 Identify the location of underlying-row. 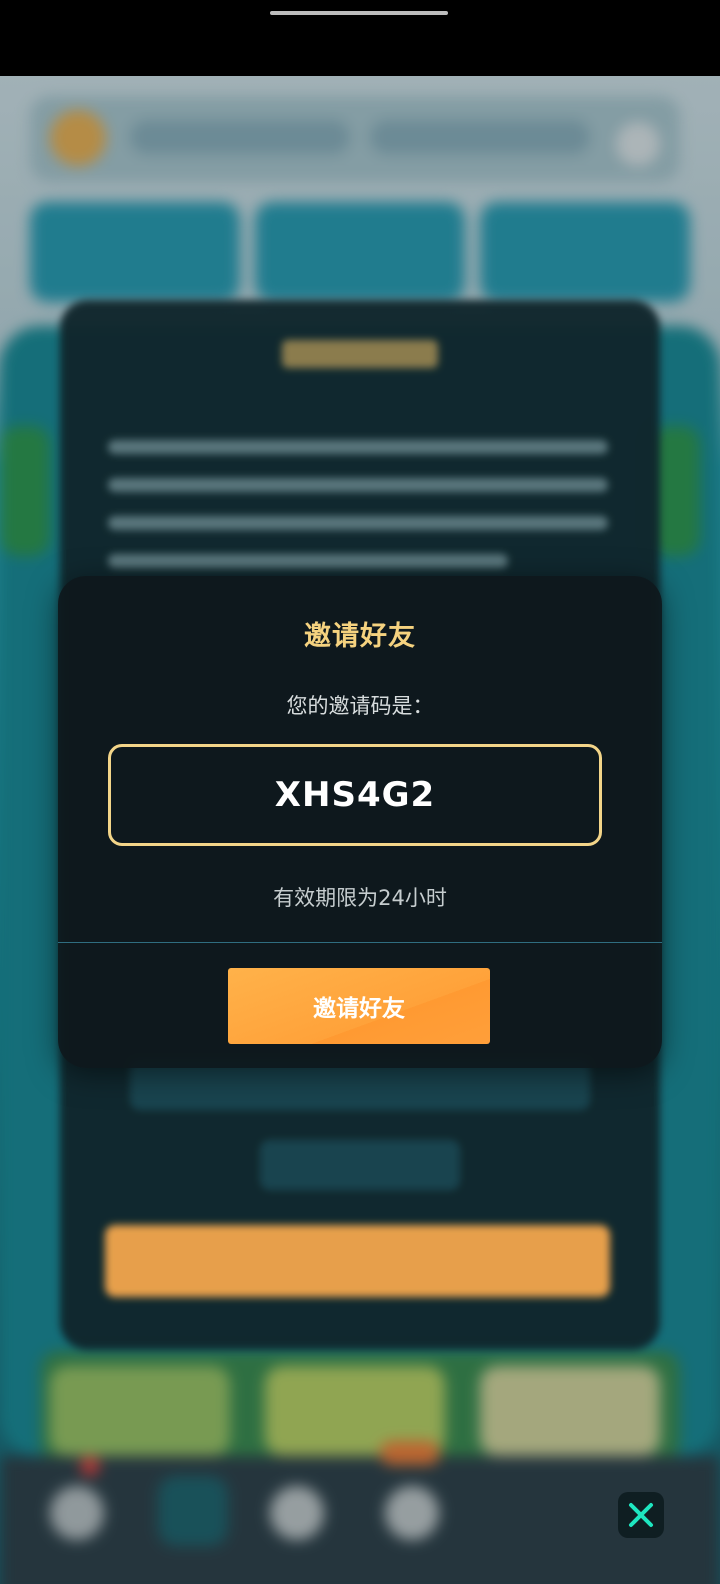
(360, 1165).